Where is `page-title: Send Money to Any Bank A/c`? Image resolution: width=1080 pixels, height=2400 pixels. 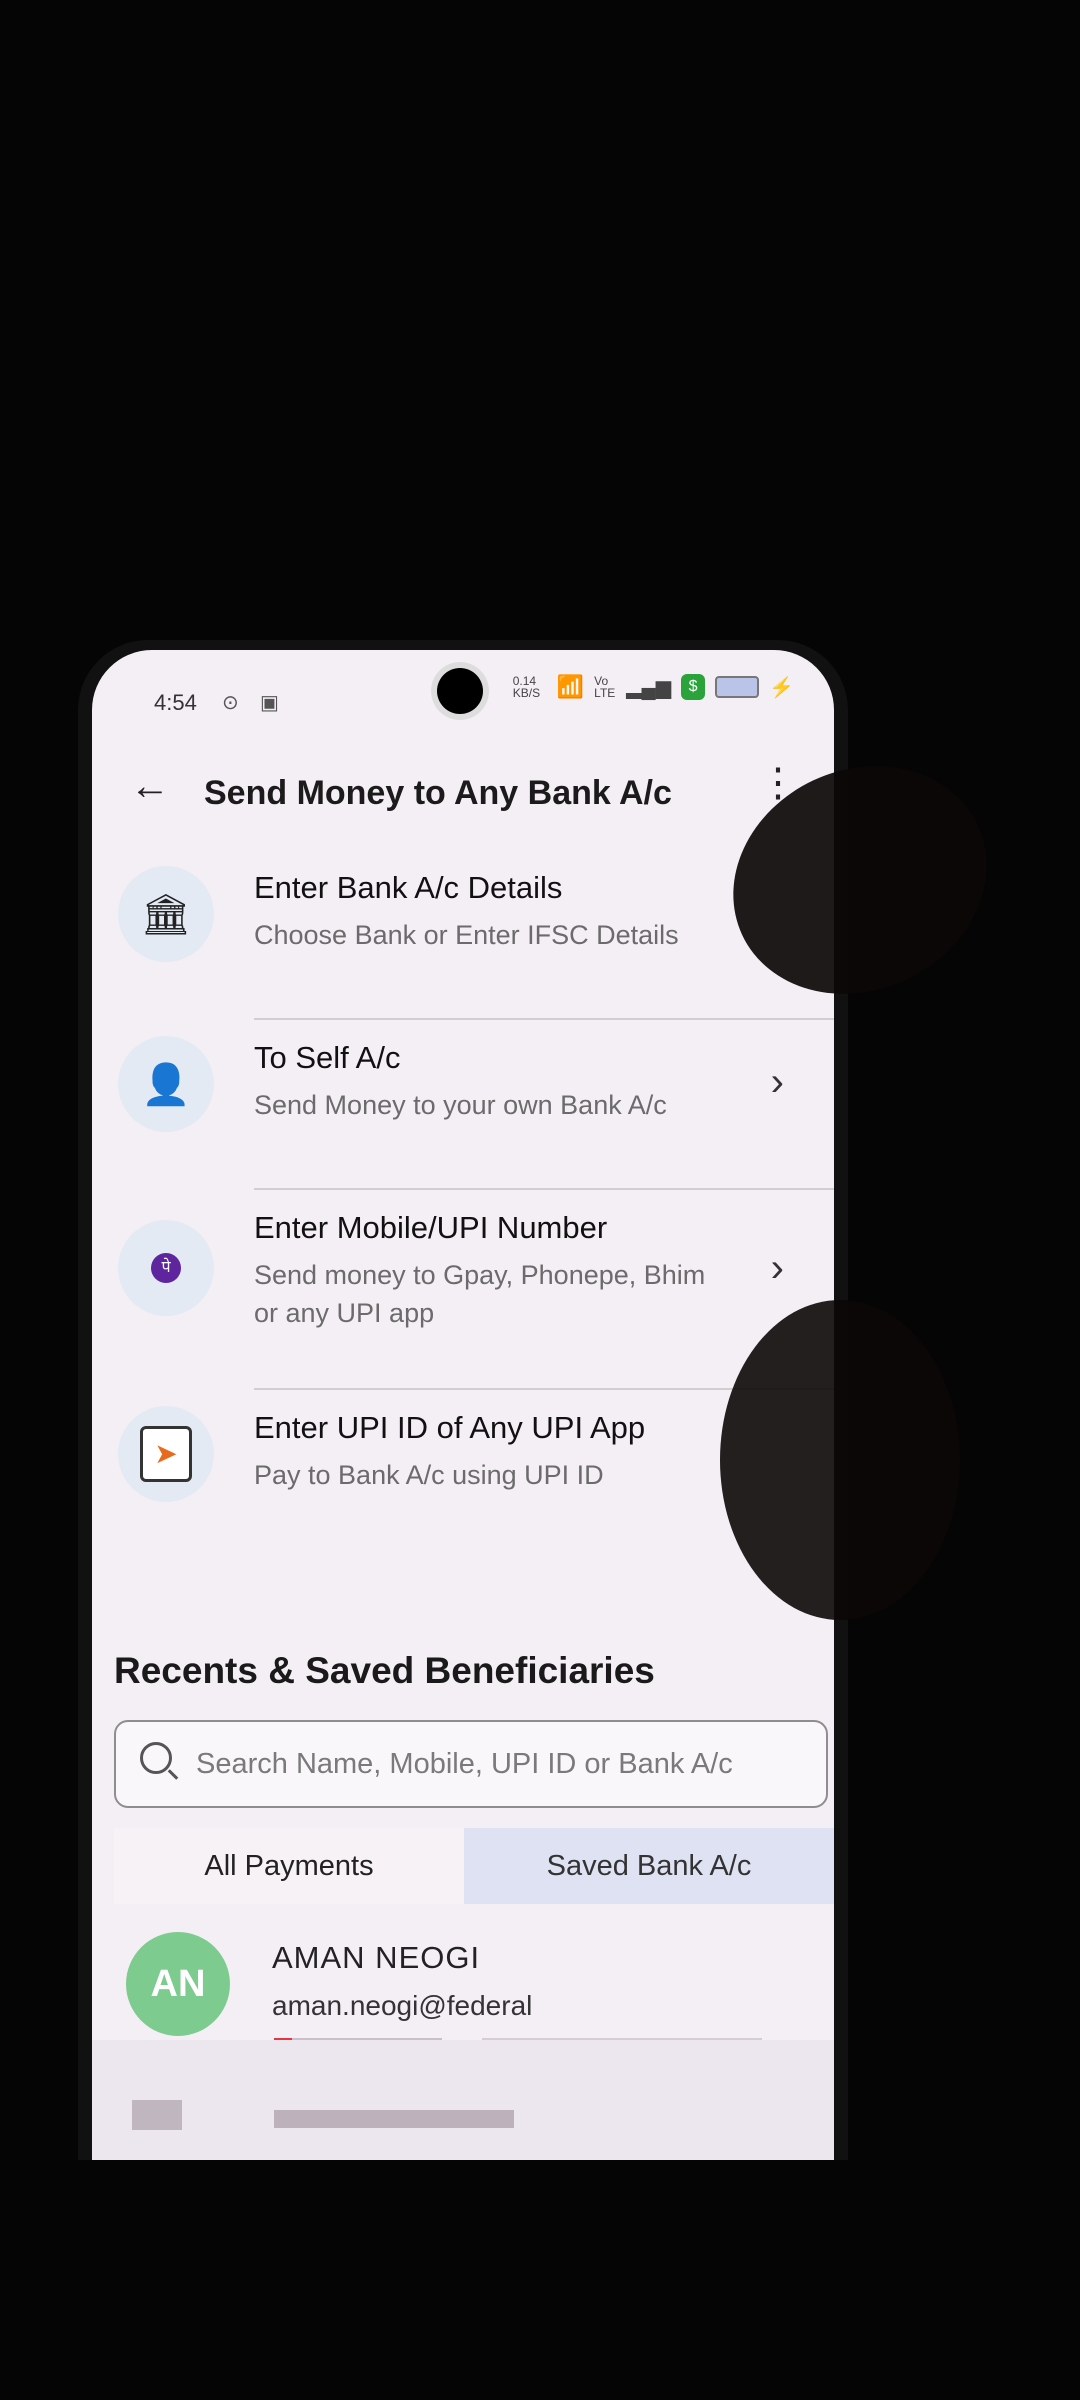 page-title: Send Money to Any Bank A/c is located at coordinates (438, 793).